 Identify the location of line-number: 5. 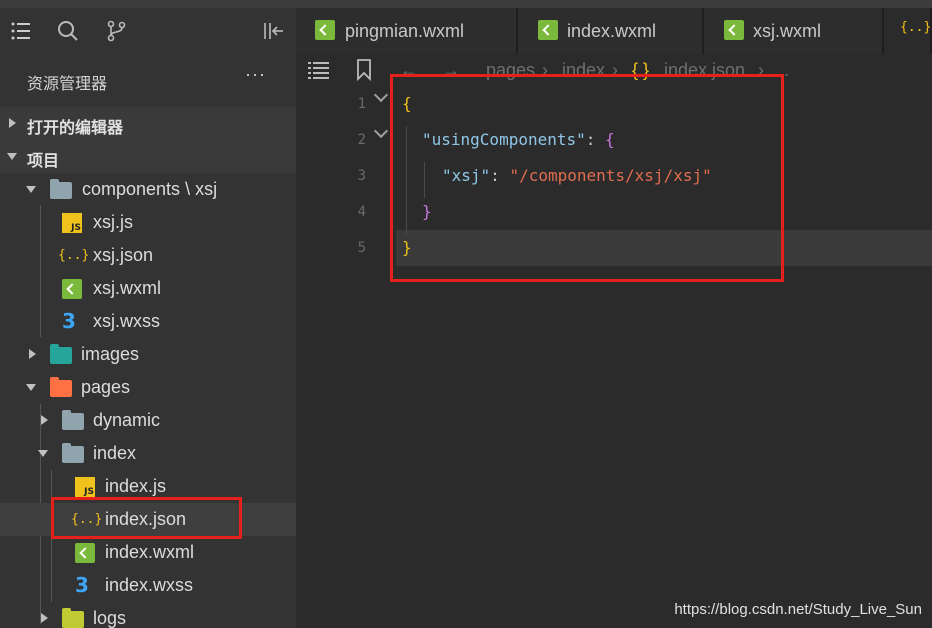
(361, 248).